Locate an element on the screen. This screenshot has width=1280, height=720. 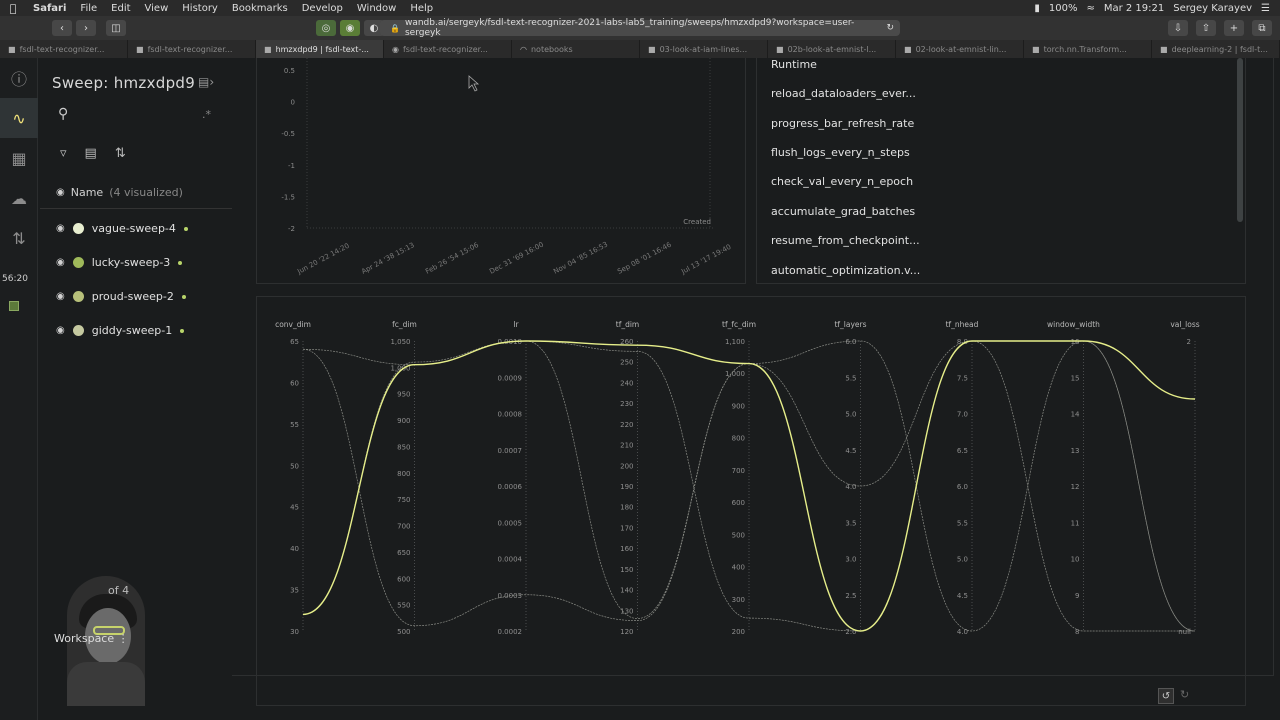
y-tick-label: 0.5 is located at coordinates (289, 71).